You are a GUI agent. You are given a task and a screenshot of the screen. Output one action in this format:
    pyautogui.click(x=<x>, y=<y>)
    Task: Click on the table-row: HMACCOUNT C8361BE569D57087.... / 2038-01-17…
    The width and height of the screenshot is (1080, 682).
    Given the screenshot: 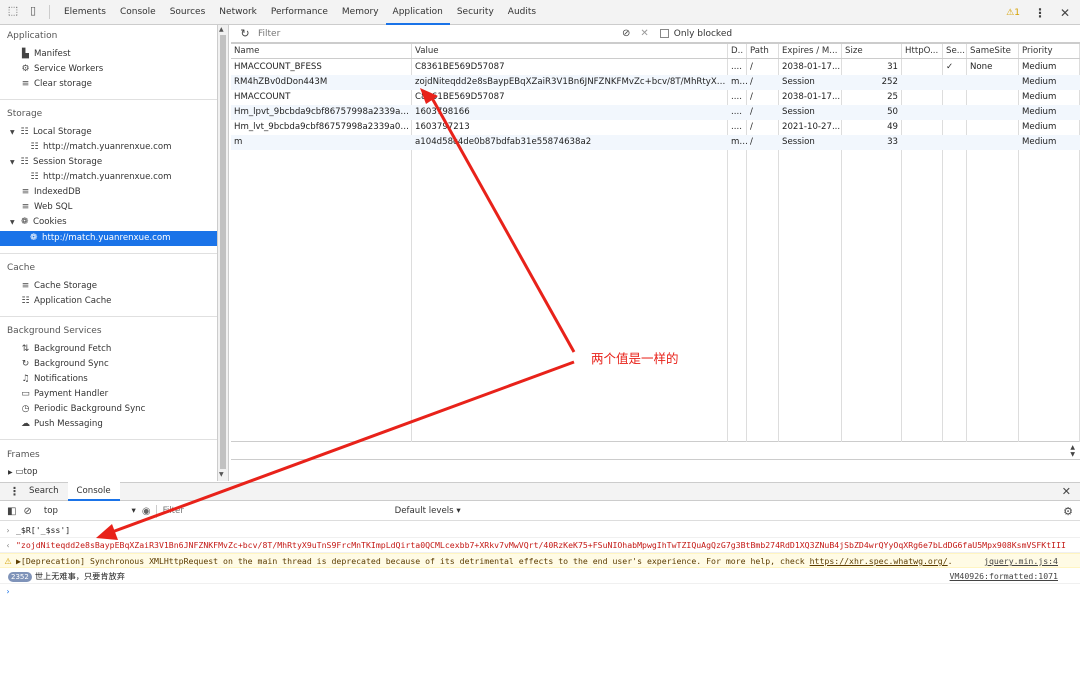 What is the action you would take?
    pyautogui.click(x=655, y=97)
    